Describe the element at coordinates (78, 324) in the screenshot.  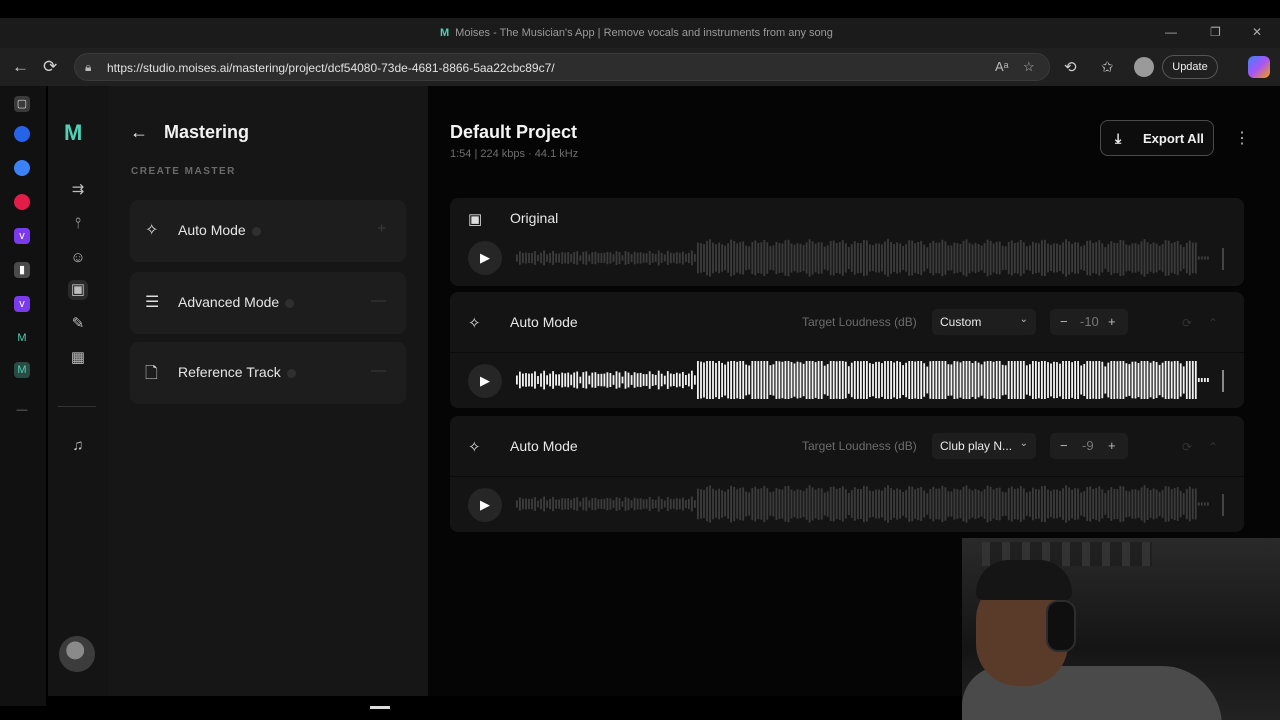
I see `pen-icon: ✎` at that location.